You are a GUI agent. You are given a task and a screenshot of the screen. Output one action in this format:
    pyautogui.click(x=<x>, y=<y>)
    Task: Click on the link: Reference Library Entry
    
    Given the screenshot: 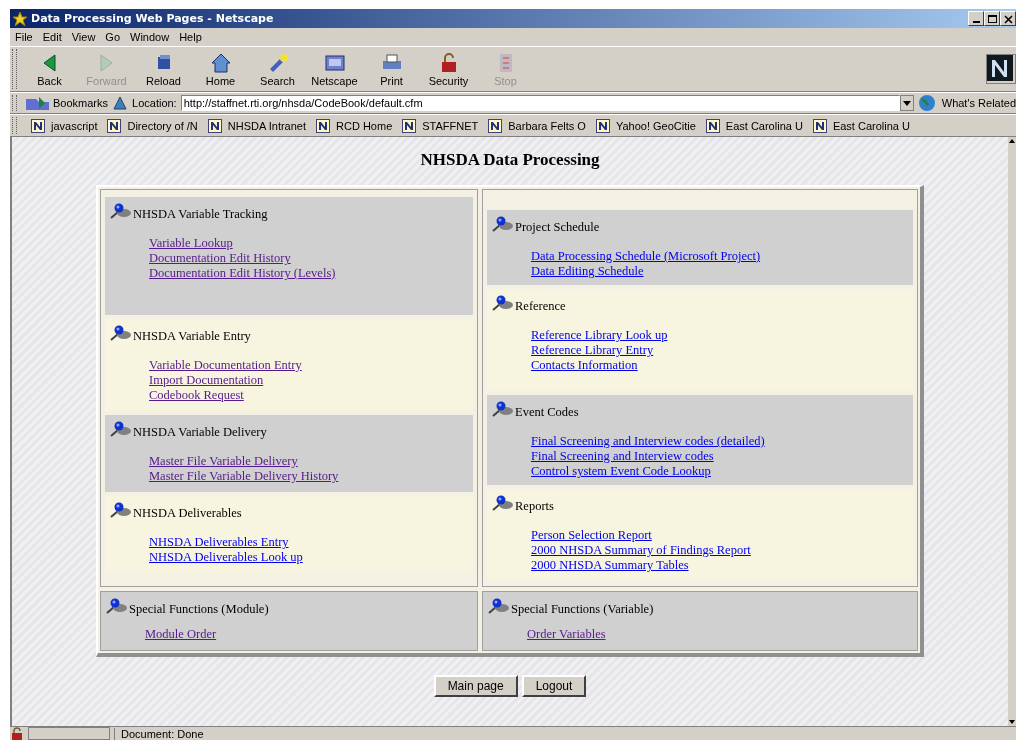 What is the action you would take?
    pyautogui.click(x=592, y=350)
    